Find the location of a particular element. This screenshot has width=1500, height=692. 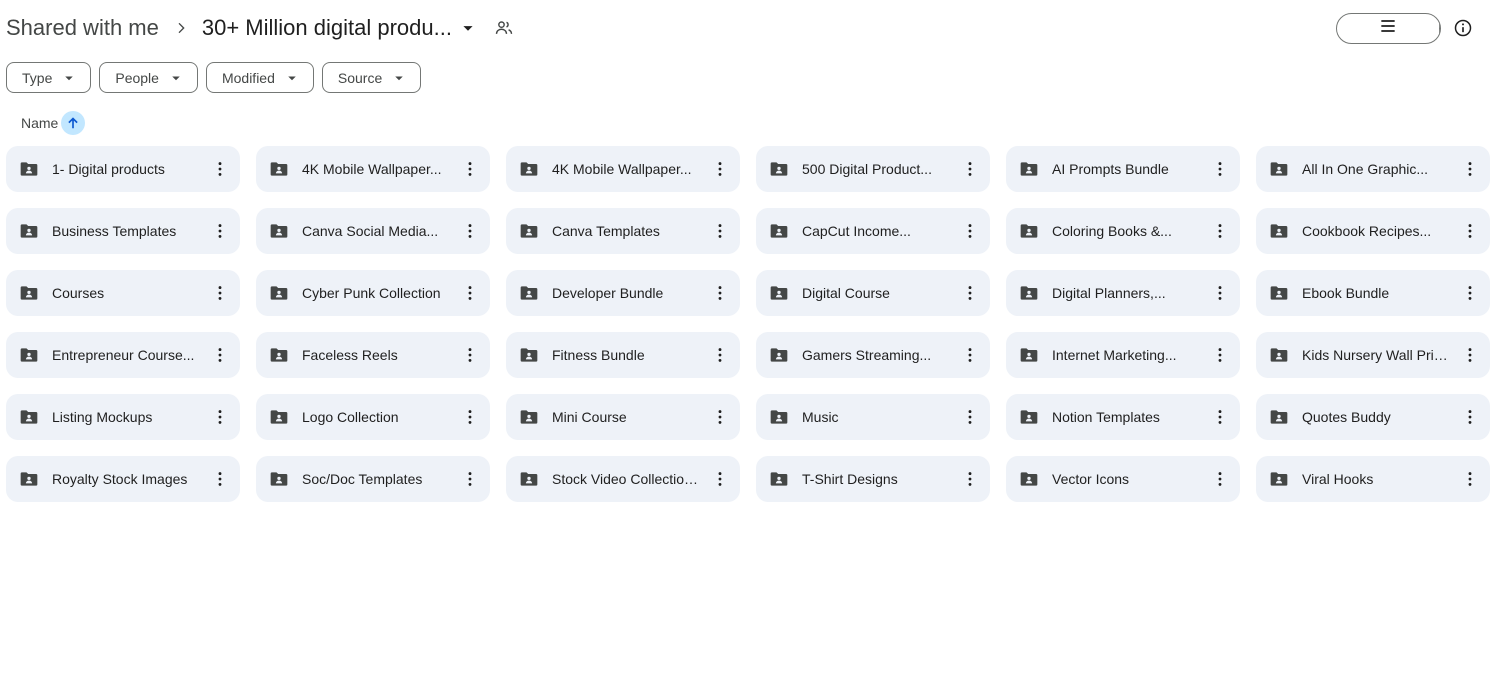

filter-people: People is located at coordinates (148, 77).